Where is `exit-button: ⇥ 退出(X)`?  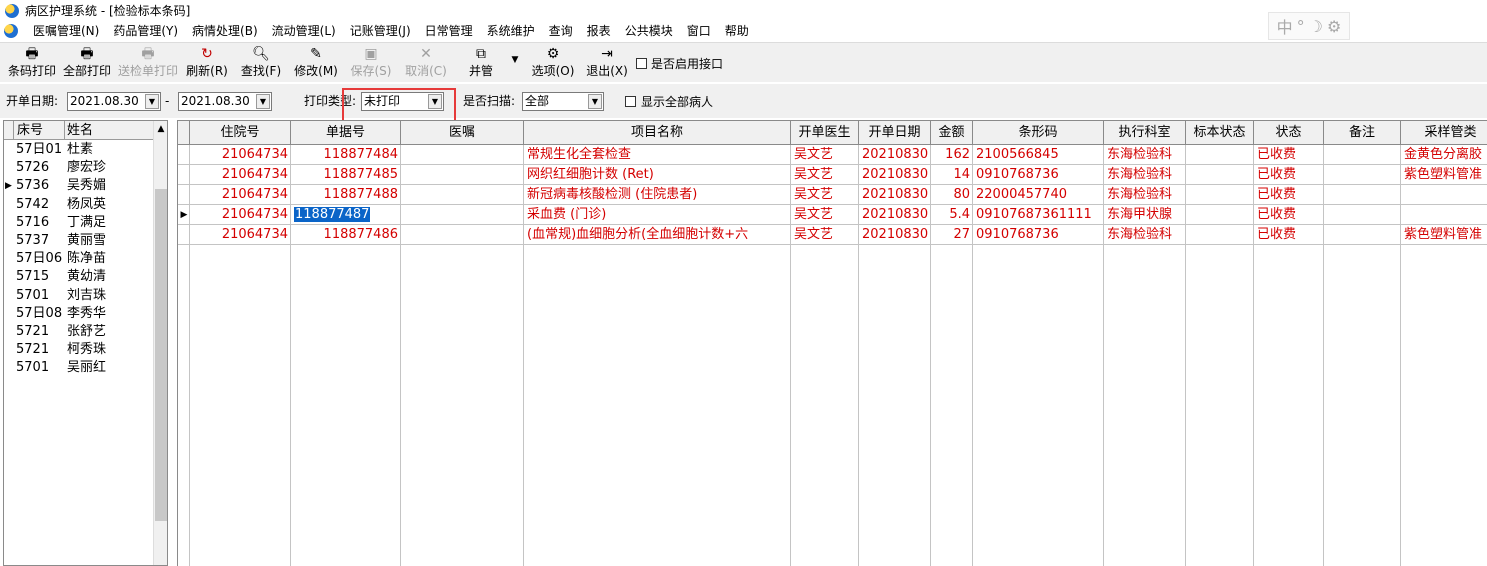
exit-button: ⇥ 退出(X) is located at coordinates (607, 63).